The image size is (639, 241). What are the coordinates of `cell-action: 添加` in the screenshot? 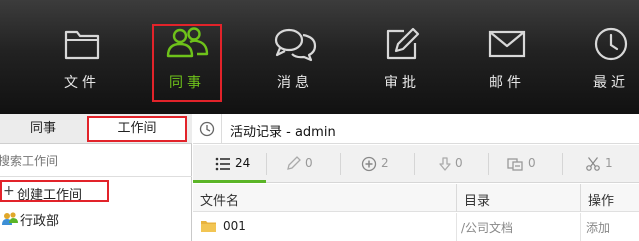 It's located at (598, 228).